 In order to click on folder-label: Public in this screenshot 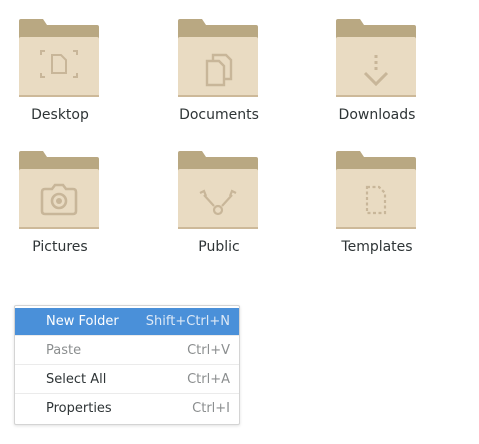, I will do `click(219, 247)`.